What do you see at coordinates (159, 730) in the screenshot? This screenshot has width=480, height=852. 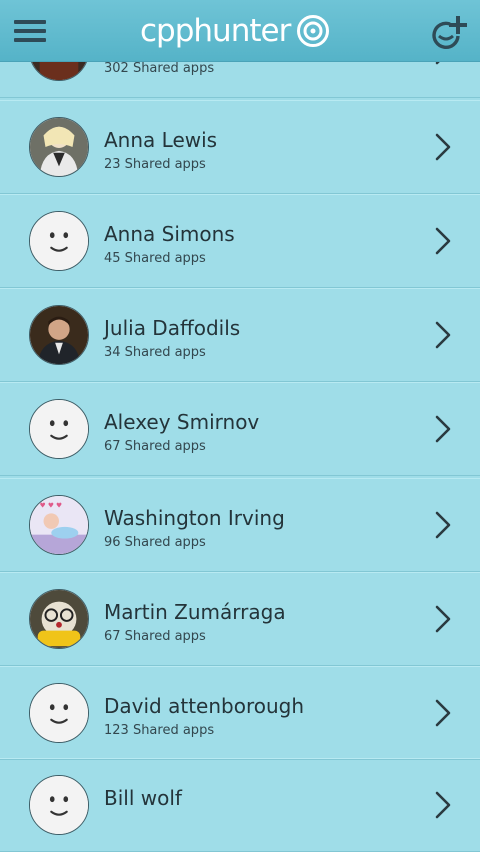 I see `shared-apps-count: 123 Shared apps` at bounding box center [159, 730].